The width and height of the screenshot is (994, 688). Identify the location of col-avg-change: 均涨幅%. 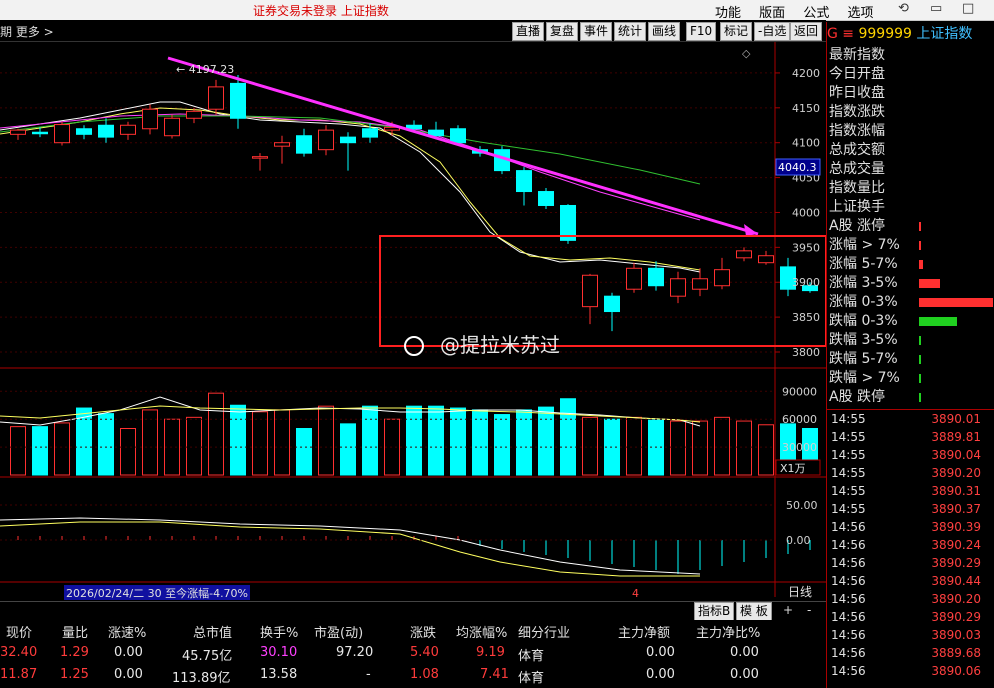
(481, 631).